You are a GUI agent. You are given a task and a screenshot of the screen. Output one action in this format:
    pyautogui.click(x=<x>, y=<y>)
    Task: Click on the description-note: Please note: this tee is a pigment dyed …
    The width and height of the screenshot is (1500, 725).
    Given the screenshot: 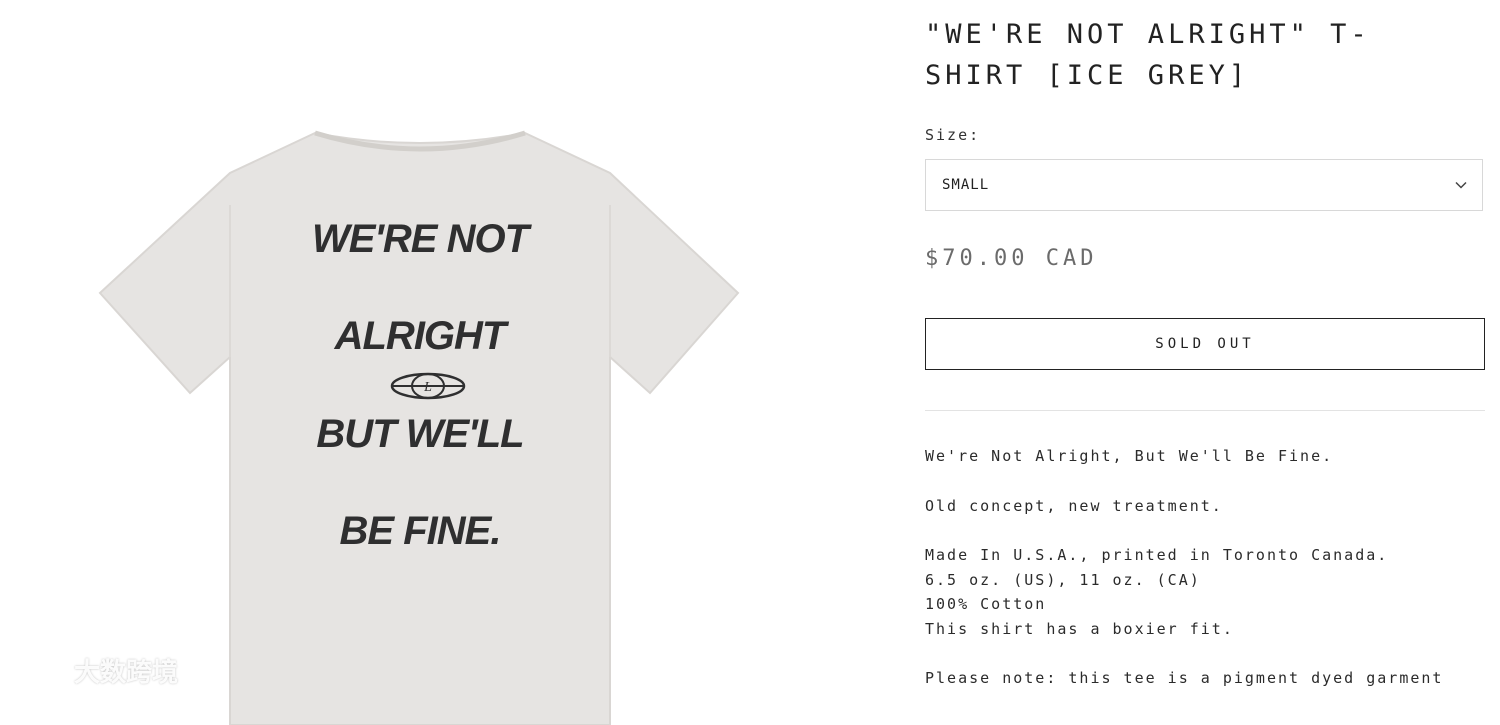 What is the action you would take?
    pyautogui.click(x=1184, y=678)
    